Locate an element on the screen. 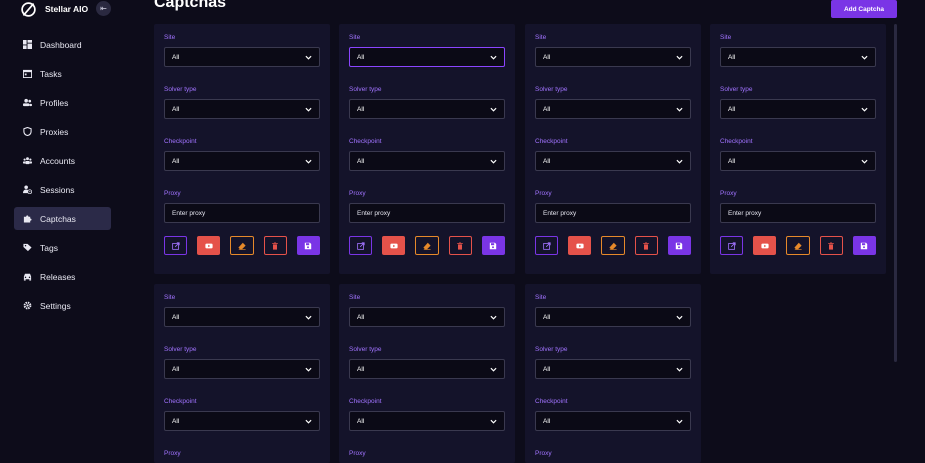 This screenshot has width=925, height=463. sidebar-item-label: Tags is located at coordinates (49, 247).